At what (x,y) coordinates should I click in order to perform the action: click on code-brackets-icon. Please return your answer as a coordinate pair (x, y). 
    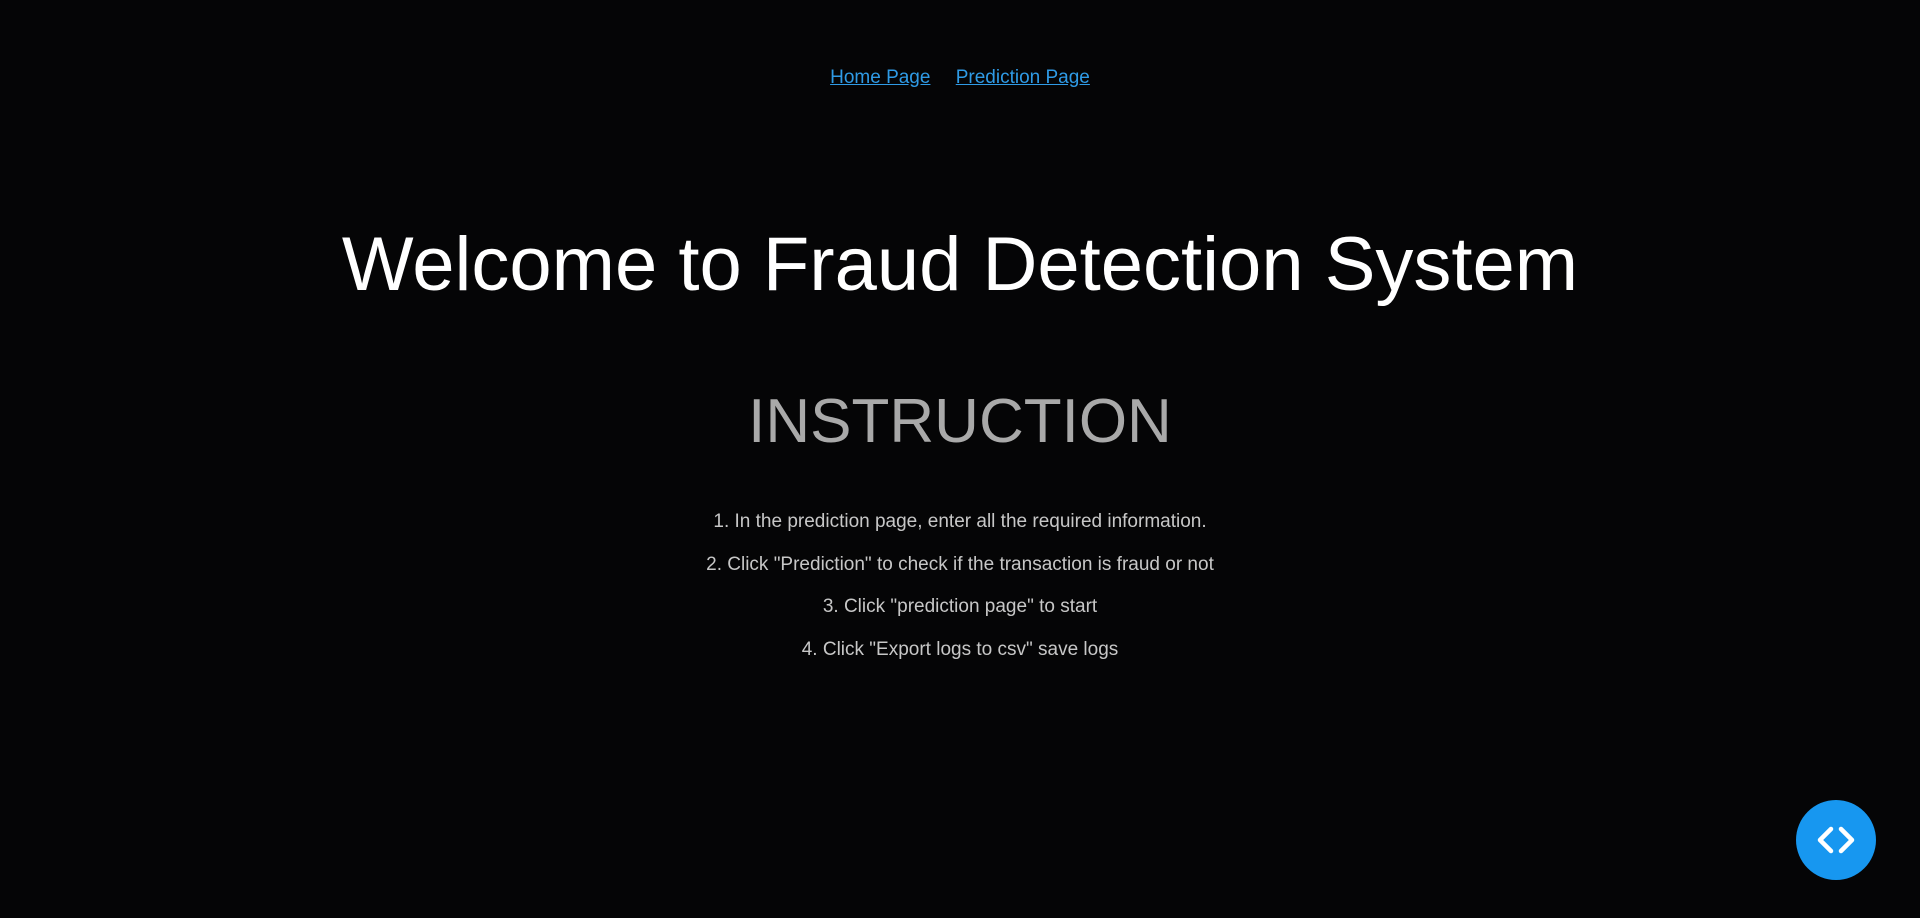
    Looking at the image, I should click on (1836, 840).